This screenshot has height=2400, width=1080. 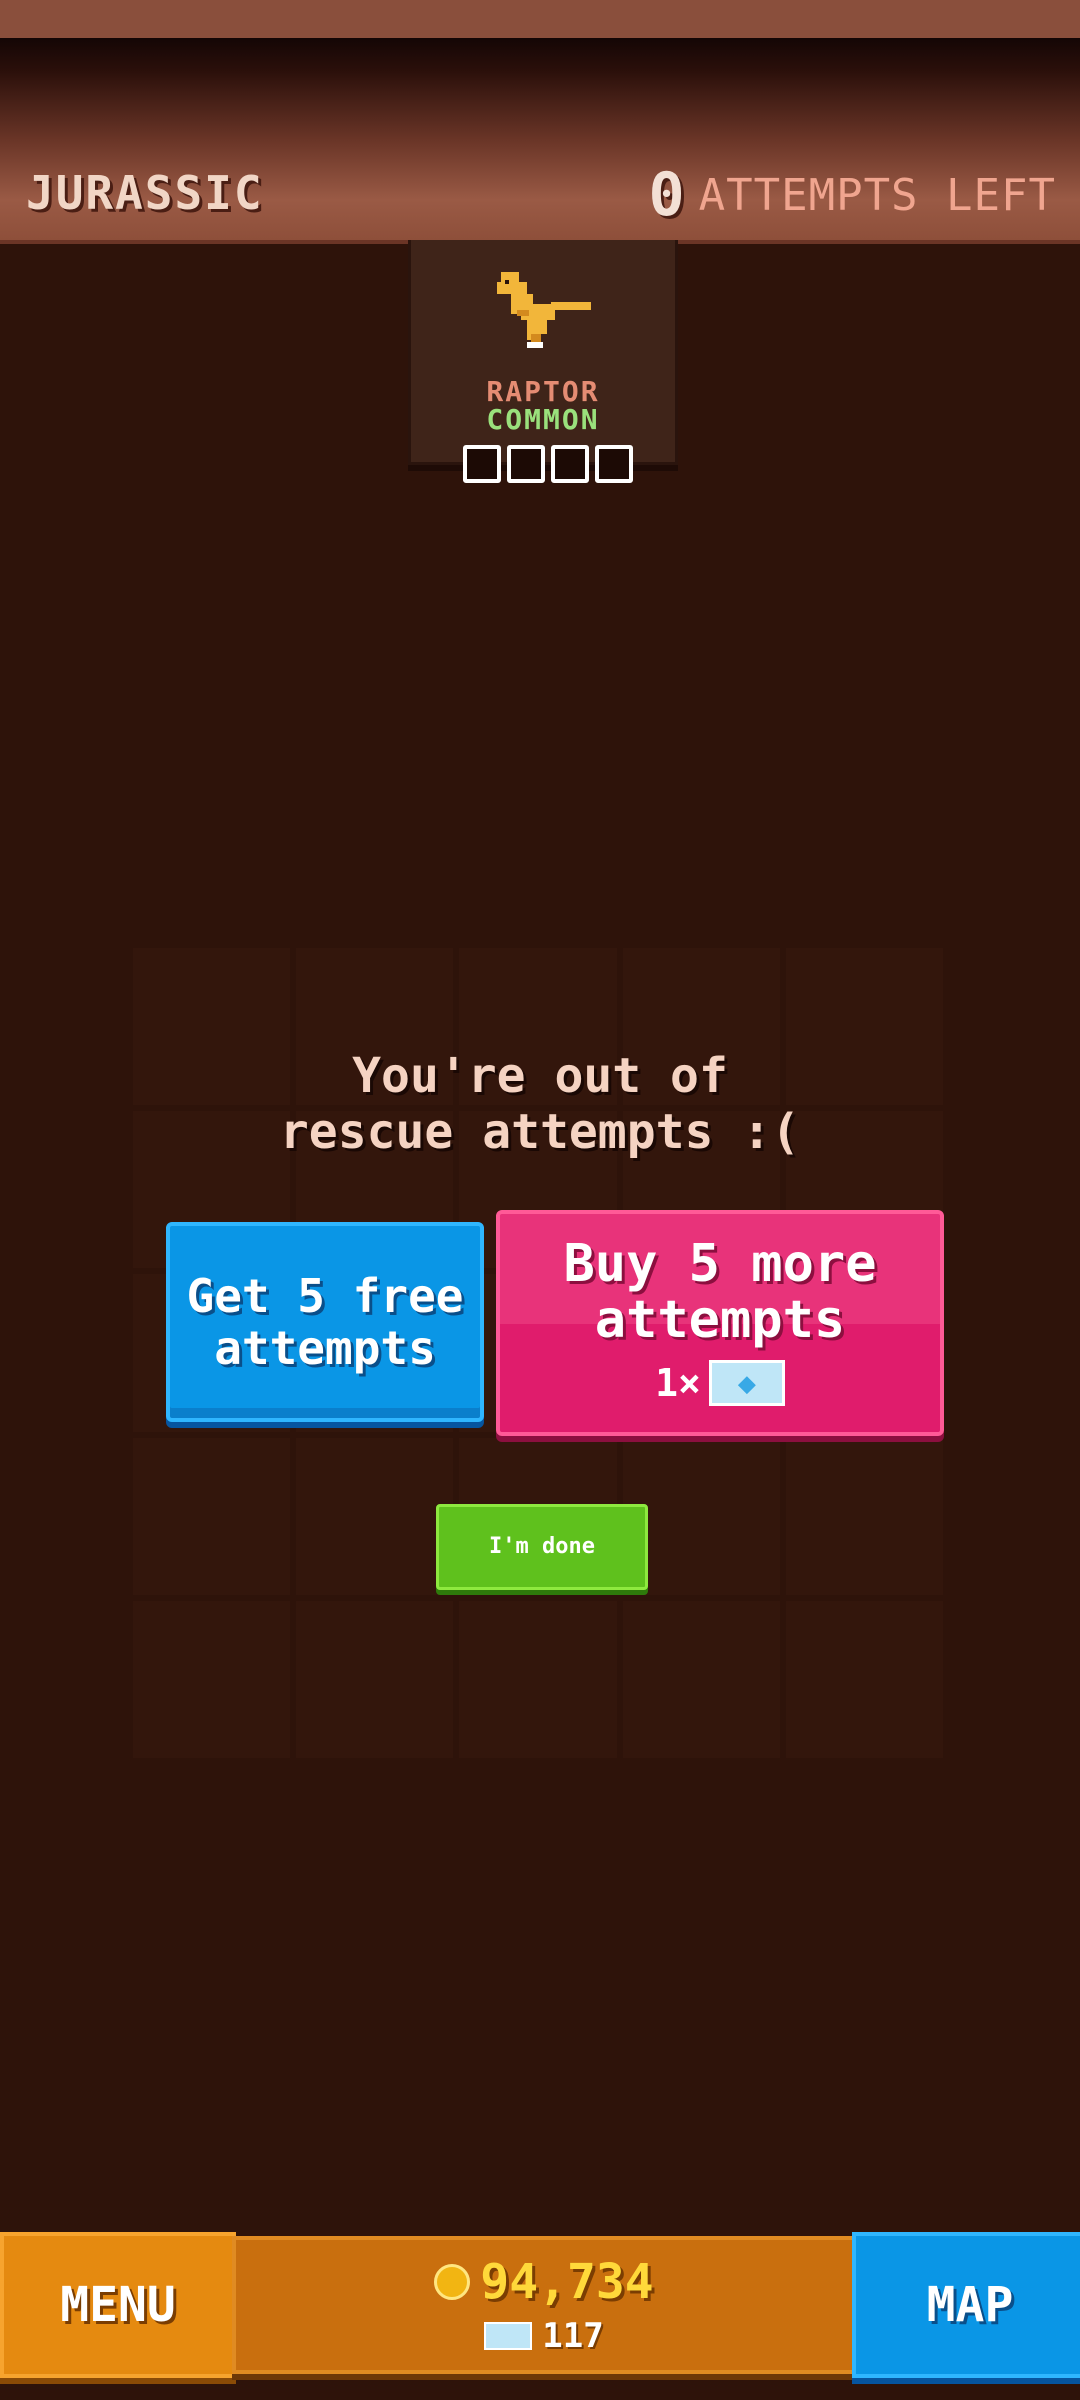 I want to click on gem-amount: 117, so click(x=573, y=2336).